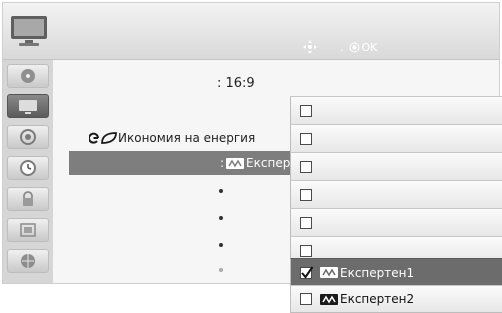 Image resolution: width=502 pixels, height=313 pixels. I want to click on eco-energy-icon, so click(103, 138).